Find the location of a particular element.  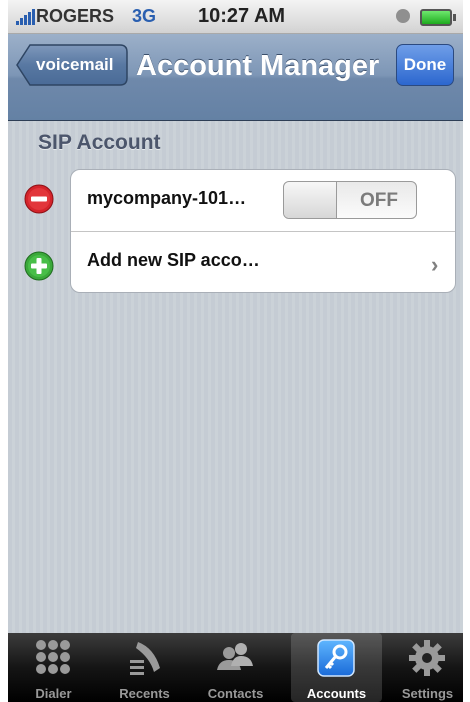

voicemail-back-button: voicemail is located at coordinates (72, 65).